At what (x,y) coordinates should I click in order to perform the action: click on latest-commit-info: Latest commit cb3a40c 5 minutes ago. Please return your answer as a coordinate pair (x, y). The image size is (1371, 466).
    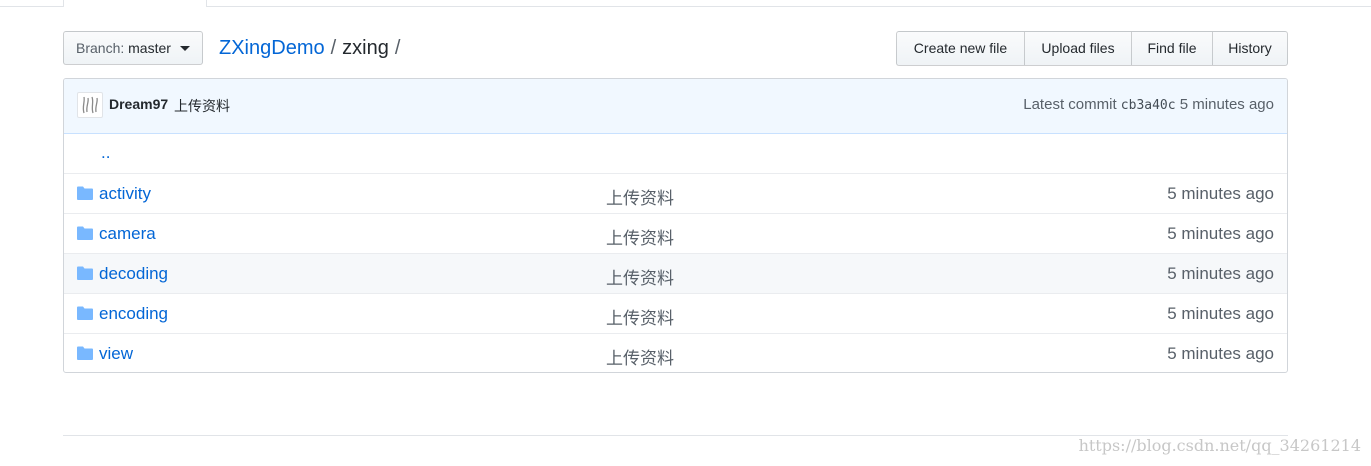
    Looking at the image, I should click on (1148, 104).